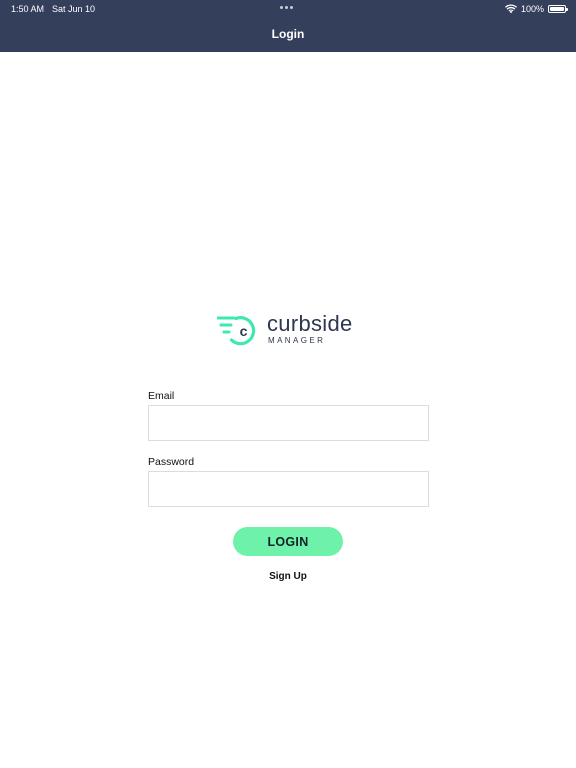 Image resolution: width=576 pixels, height=768 pixels. Describe the element at coordinates (288, 448) in the screenshot. I see `login-form: Email Password` at that location.